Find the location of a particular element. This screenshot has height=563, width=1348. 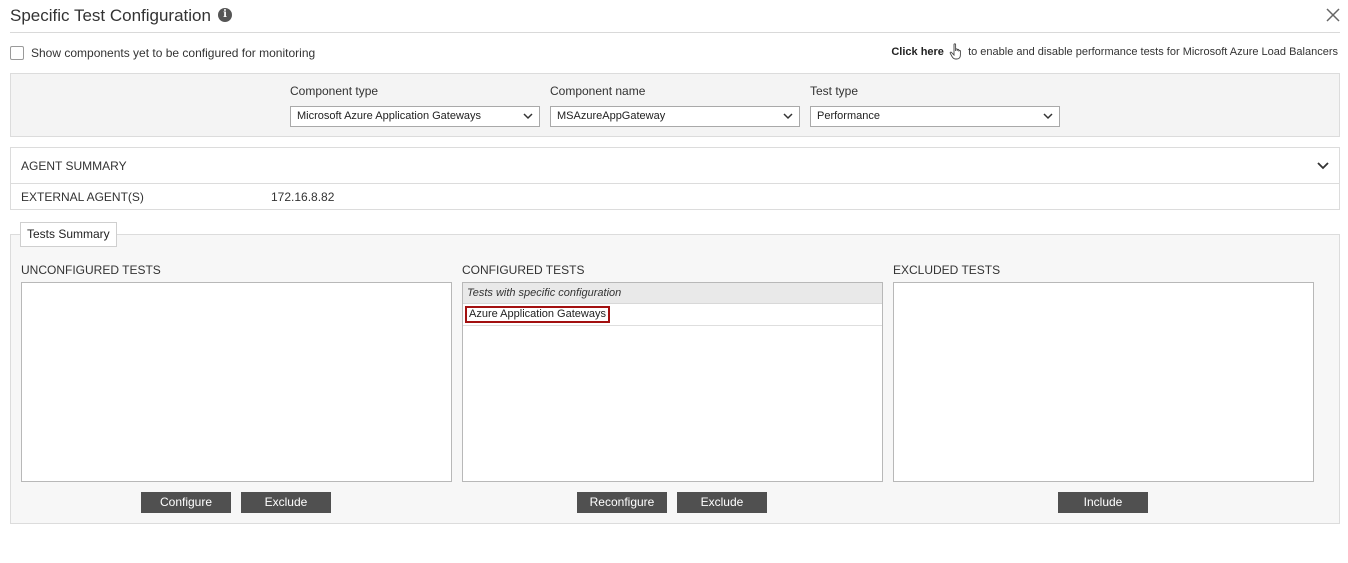

unconfigured-tests-list is located at coordinates (236, 382).